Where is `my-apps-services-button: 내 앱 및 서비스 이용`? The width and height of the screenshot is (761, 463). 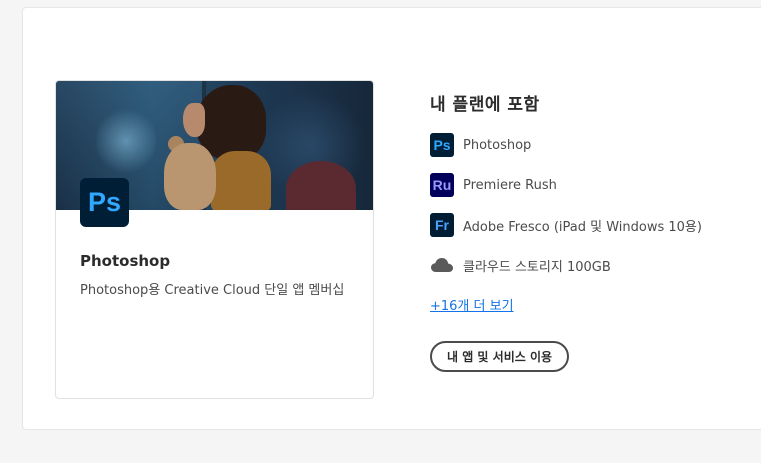 my-apps-services-button: 내 앱 및 서비스 이용 is located at coordinates (500, 356).